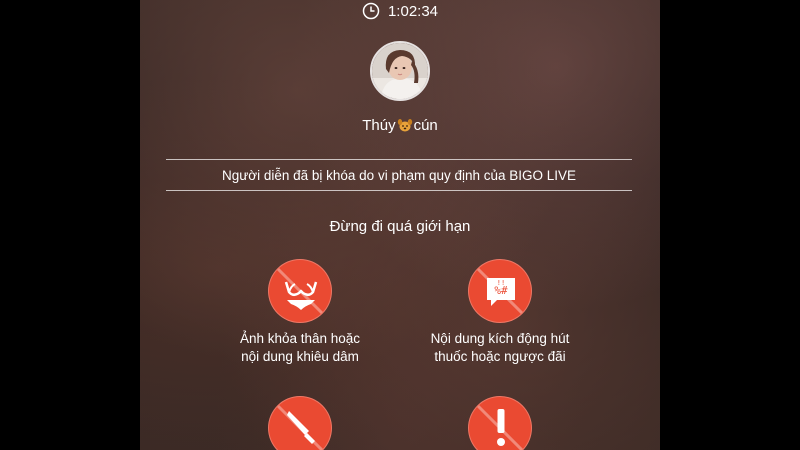  I want to click on lingerie-icon, so click(301, 292).